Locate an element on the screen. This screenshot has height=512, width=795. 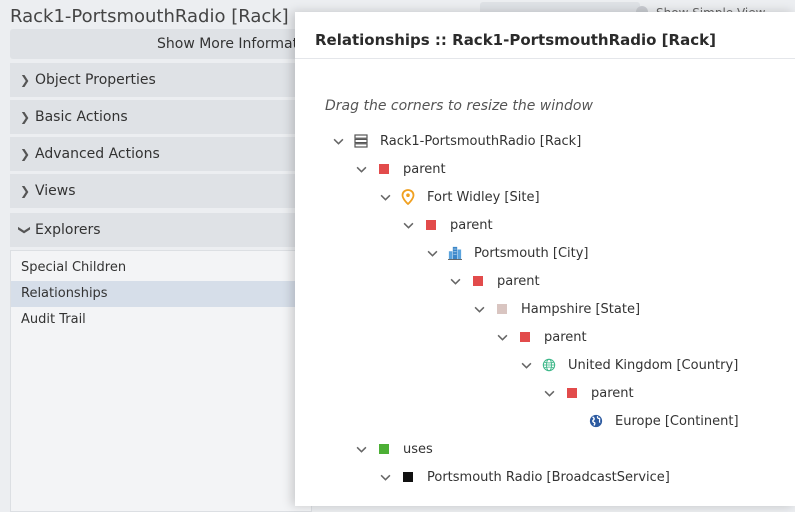
tree-node-city: Portsmouth [City] is located at coordinates (506, 253).